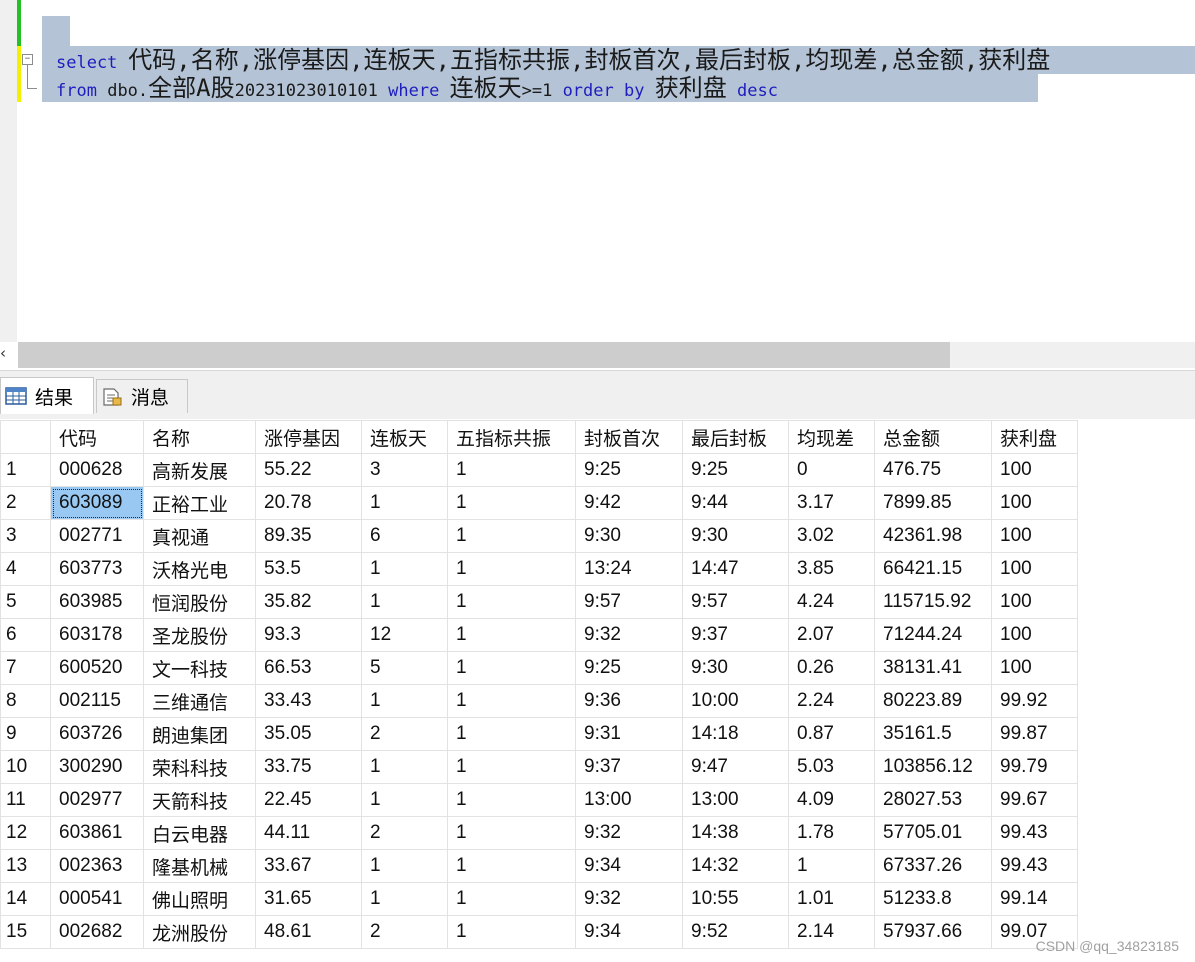 The image size is (1195, 962). I want to click on grid-cell: 12, so click(404, 635).